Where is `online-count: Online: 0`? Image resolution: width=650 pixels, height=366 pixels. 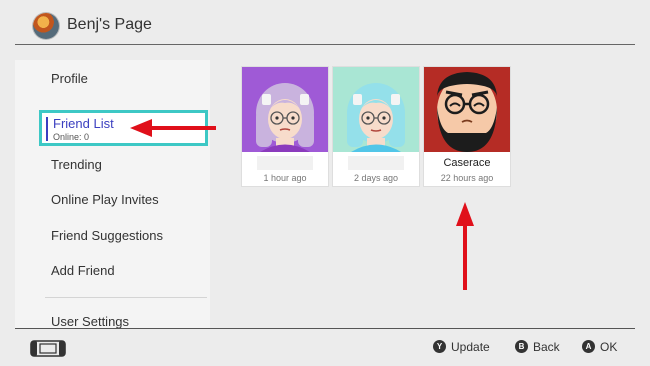 online-count: Online: 0 is located at coordinates (71, 137).